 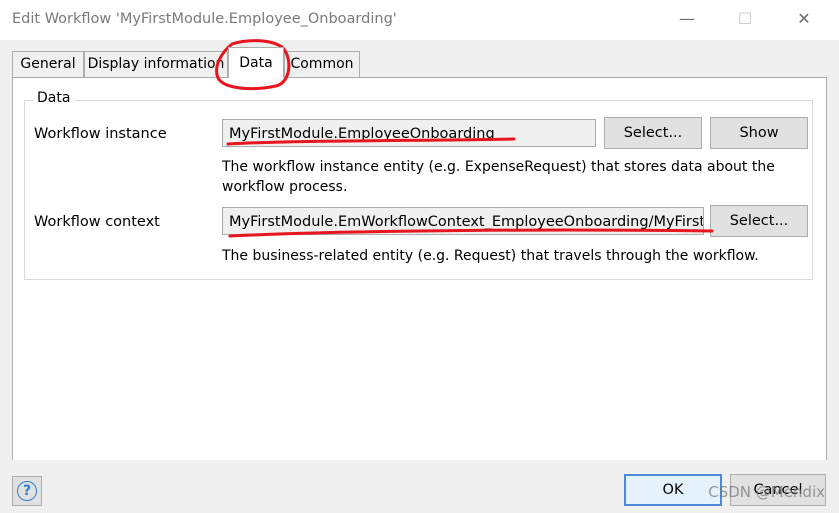 I want to click on help-button: ?, so click(x=27, y=491).